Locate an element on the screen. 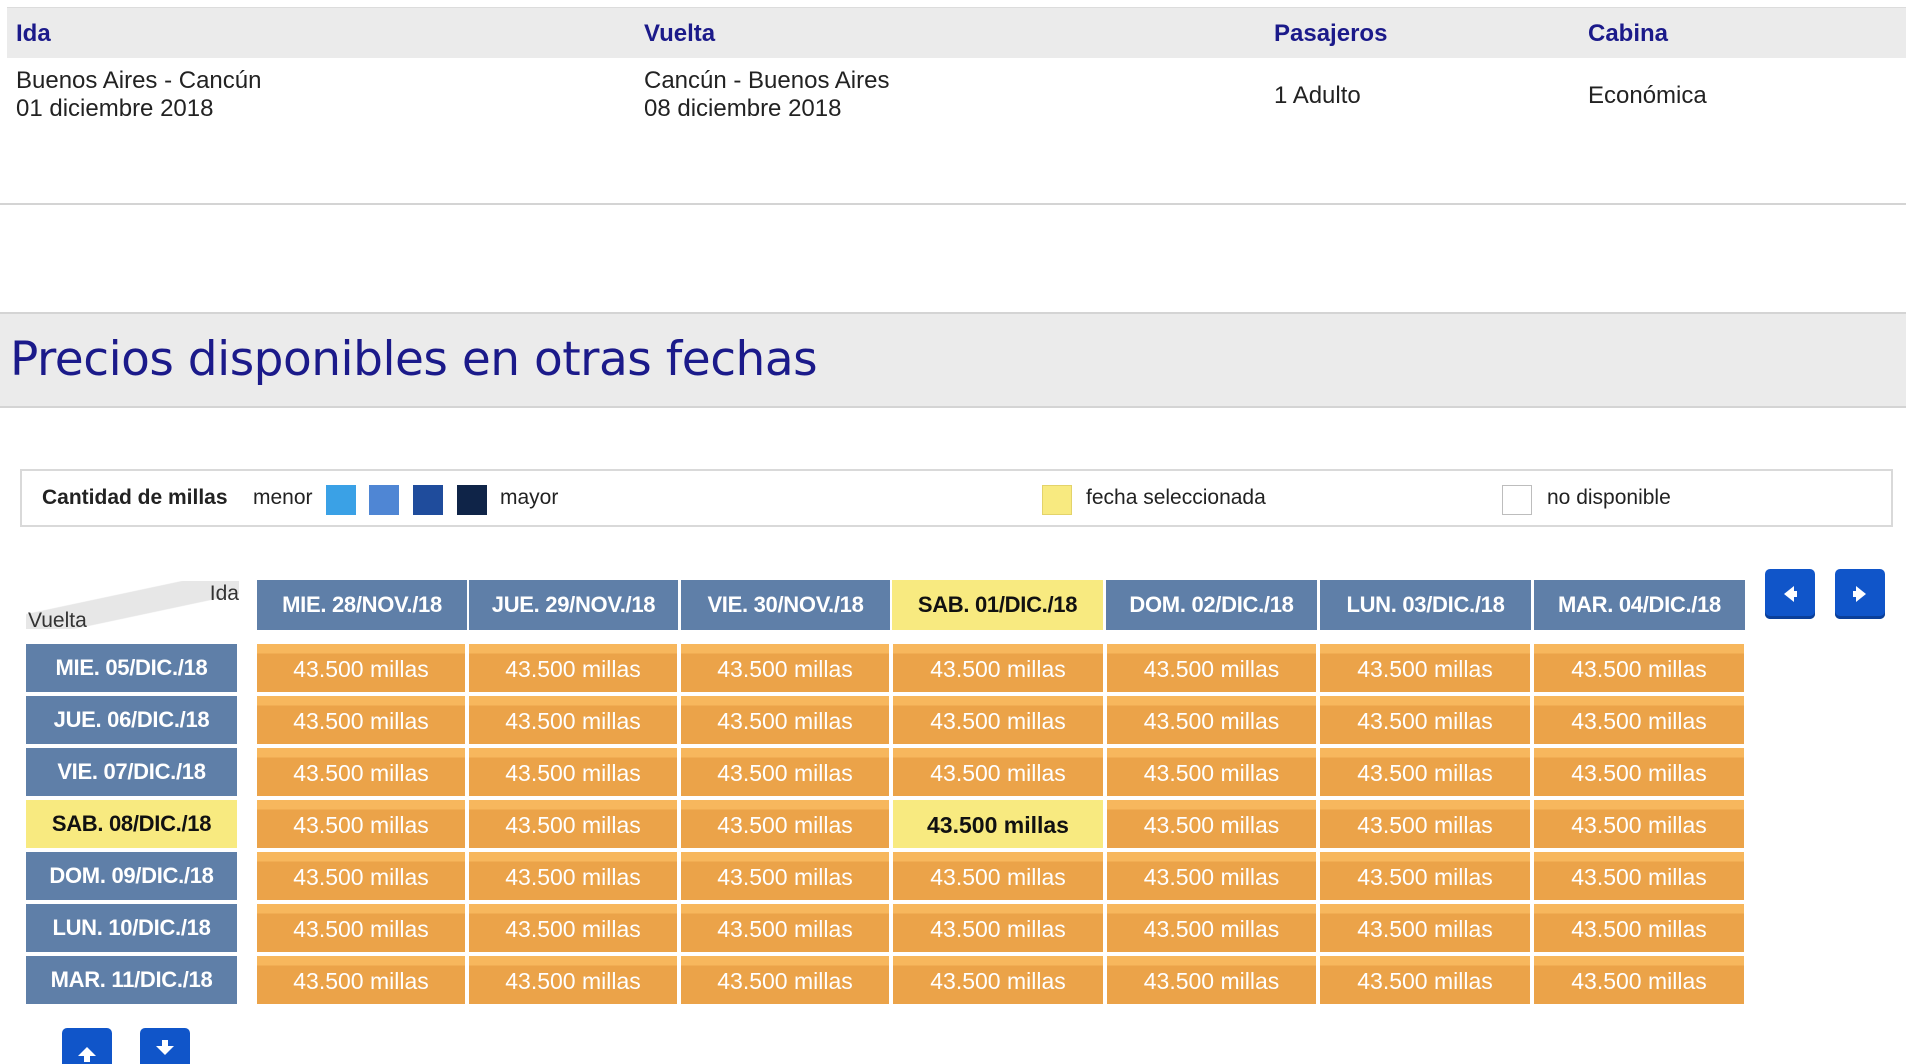 The image size is (1906, 1064). column-header: DOM. 02/DIC./18 is located at coordinates (1211, 605).